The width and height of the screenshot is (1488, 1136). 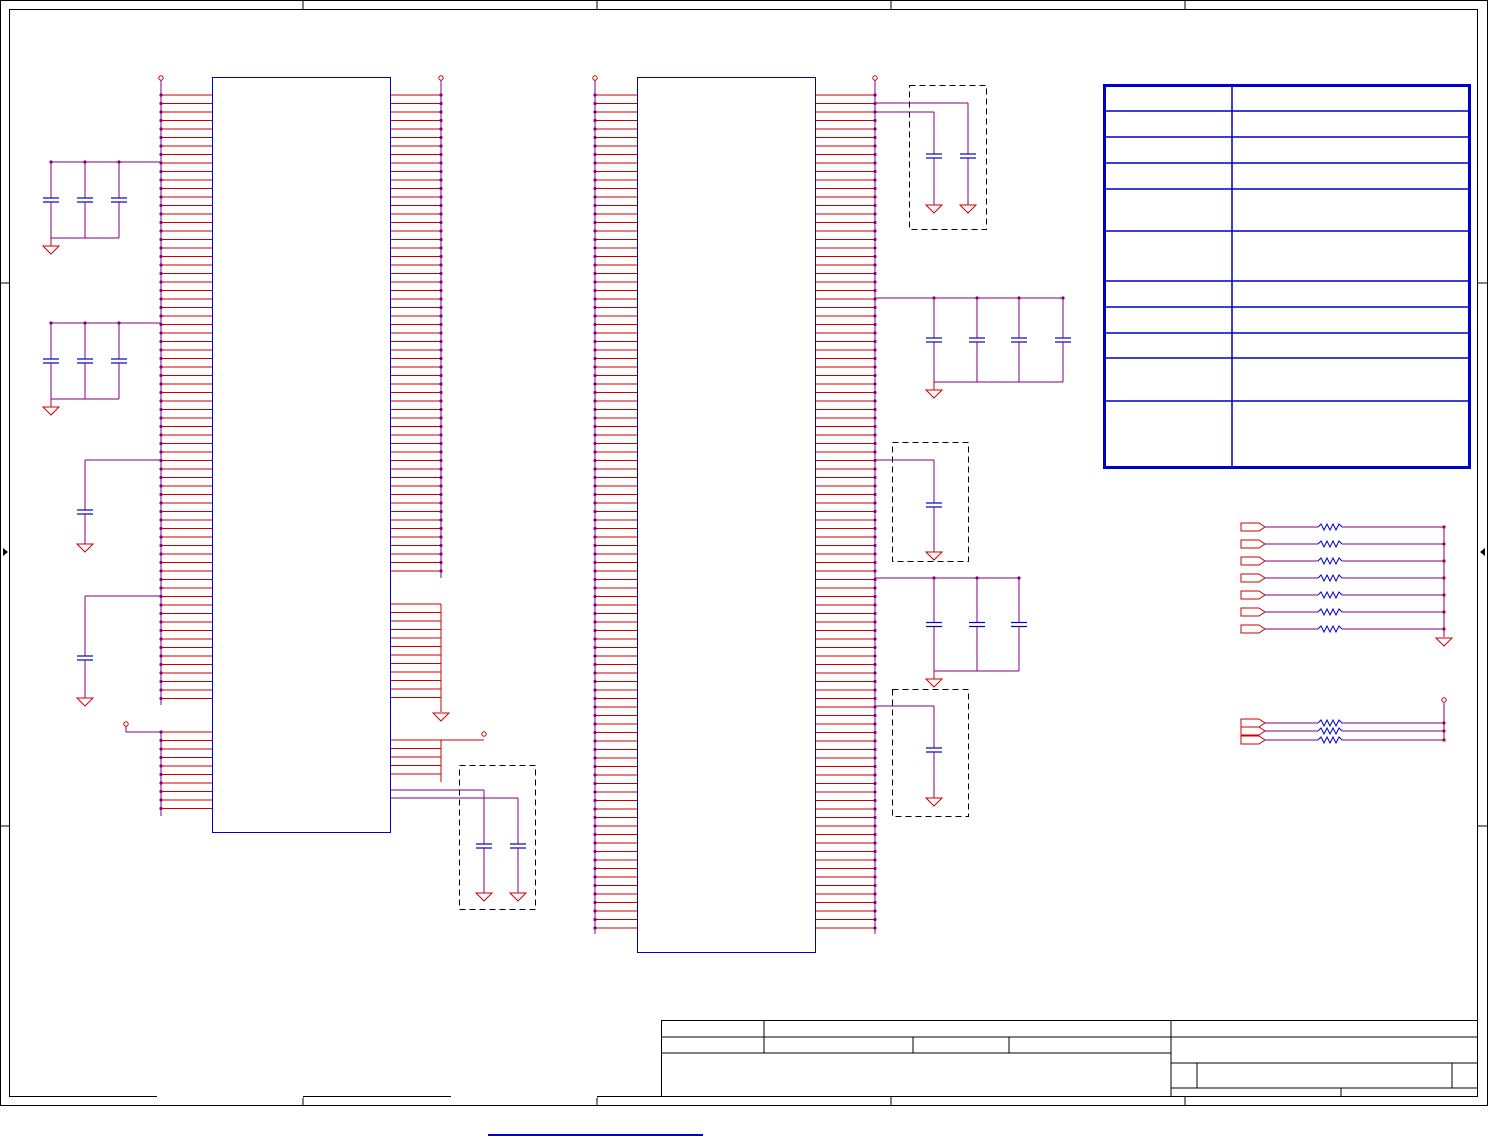 I want to click on table-border, so click(x=1287, y=276).